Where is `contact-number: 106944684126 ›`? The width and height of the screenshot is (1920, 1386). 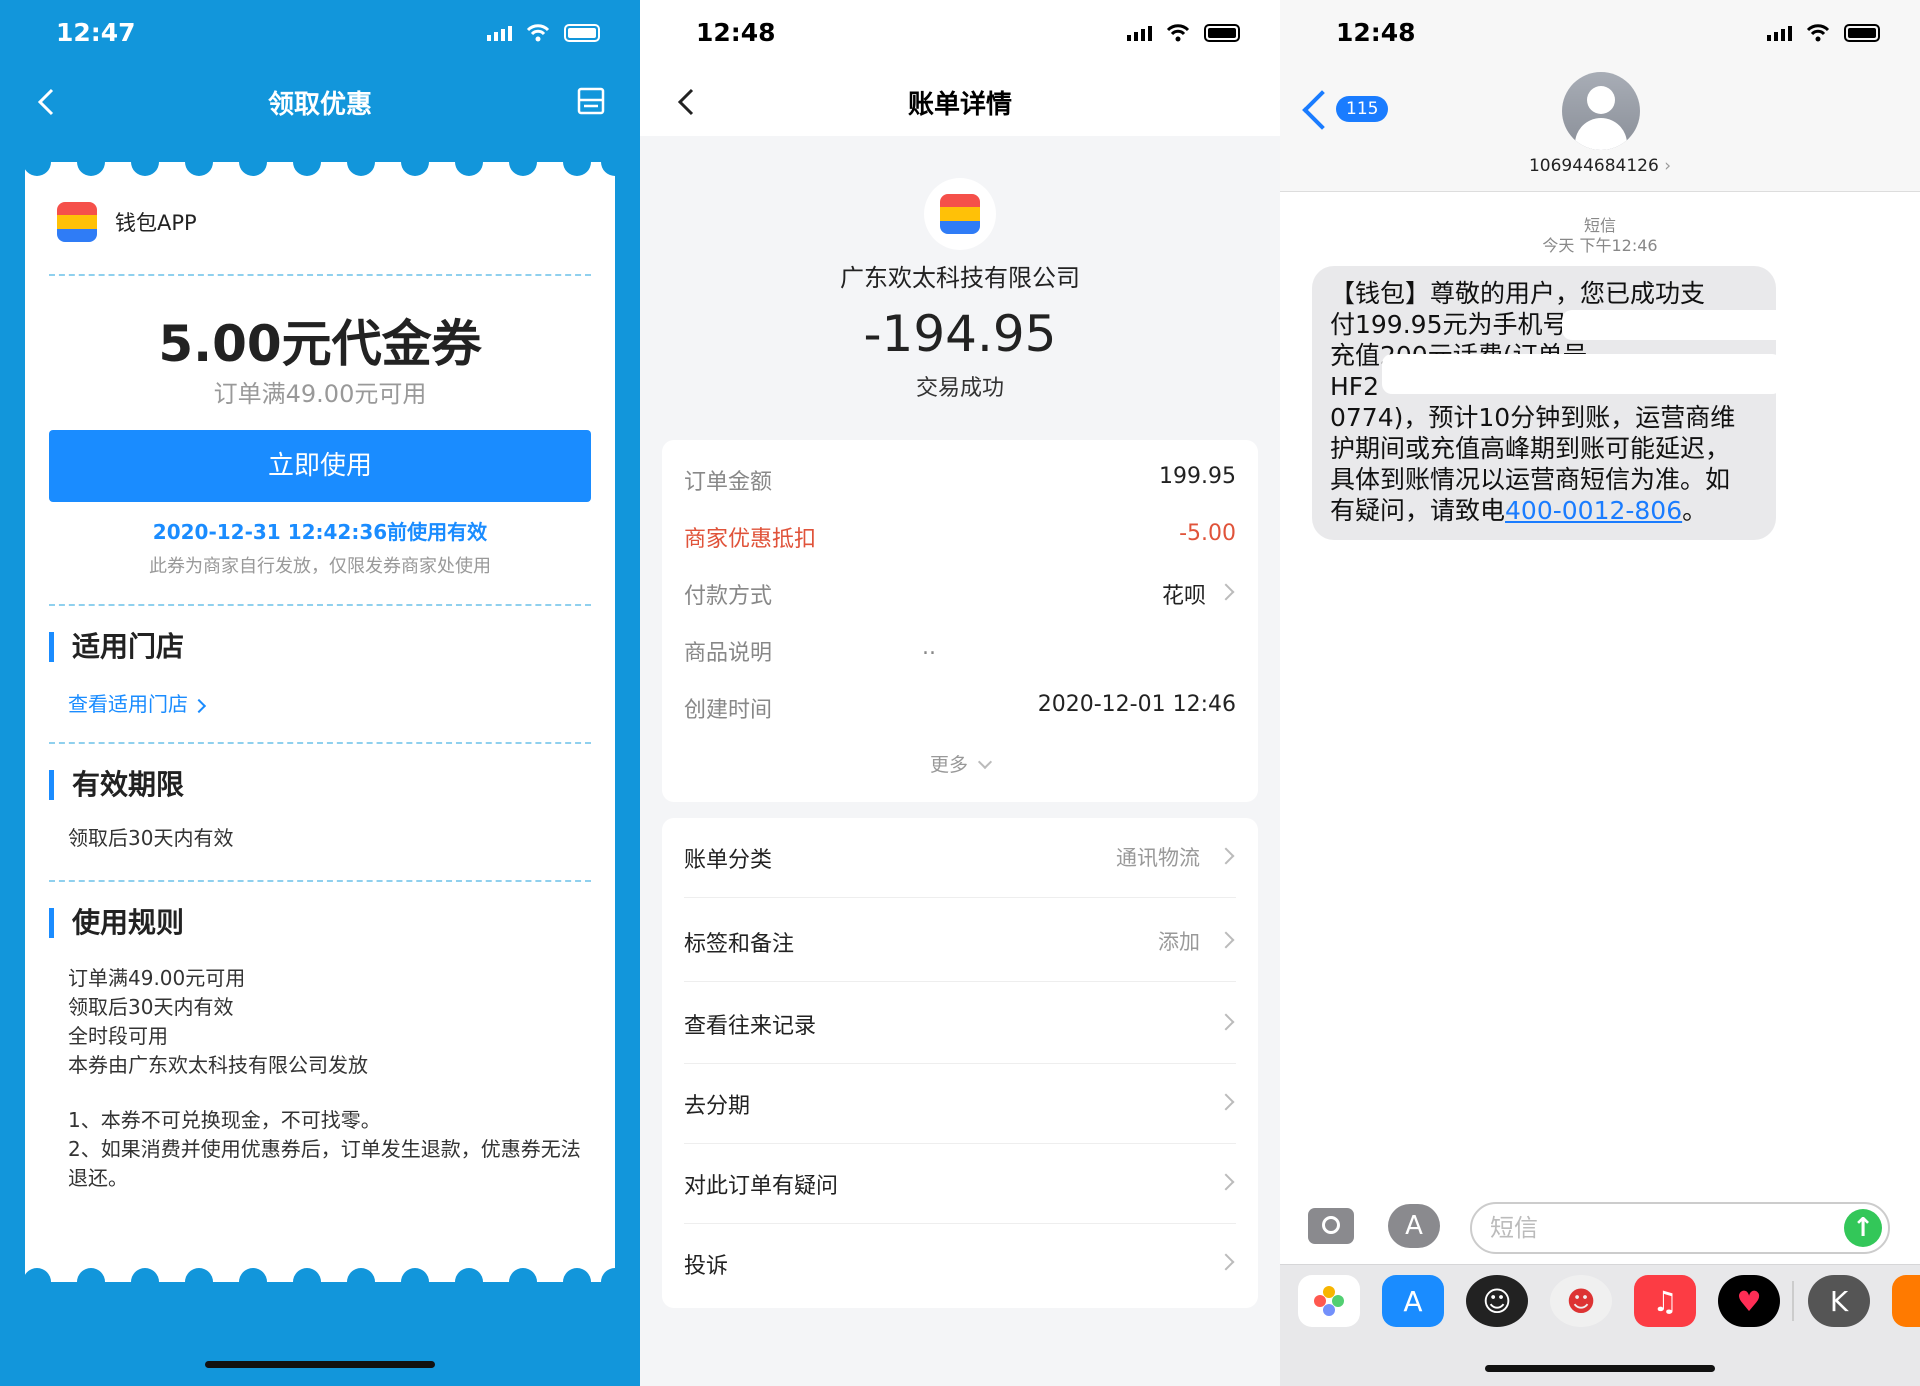
contact-number: 106944684126 › is located at coordinates (1600, 166).